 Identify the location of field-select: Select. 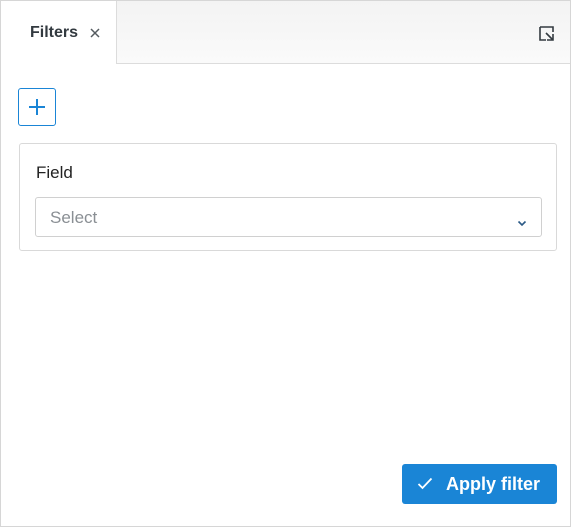
(288, 217).